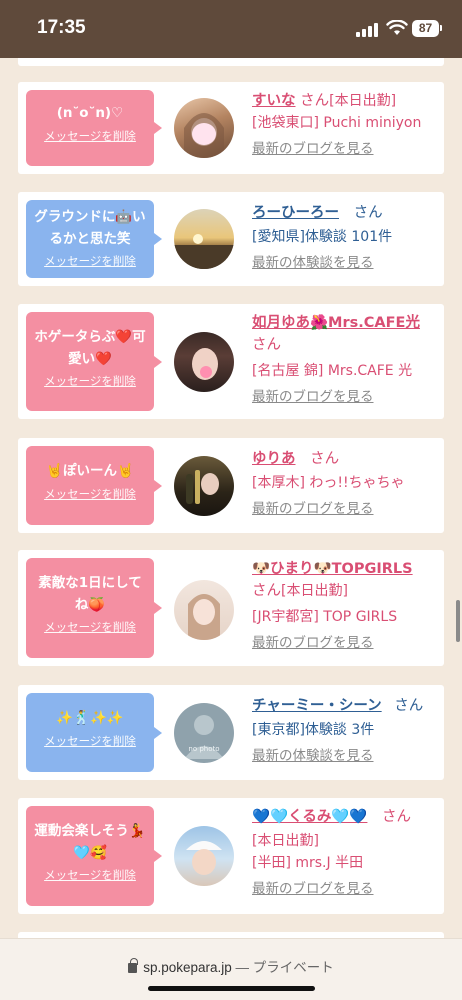 The width and height of the screenshot is (462, 1000). What do you see at coordinates (458, 621) in the screenshot?
I see `scrollbar` at bounding box center [458, 621].